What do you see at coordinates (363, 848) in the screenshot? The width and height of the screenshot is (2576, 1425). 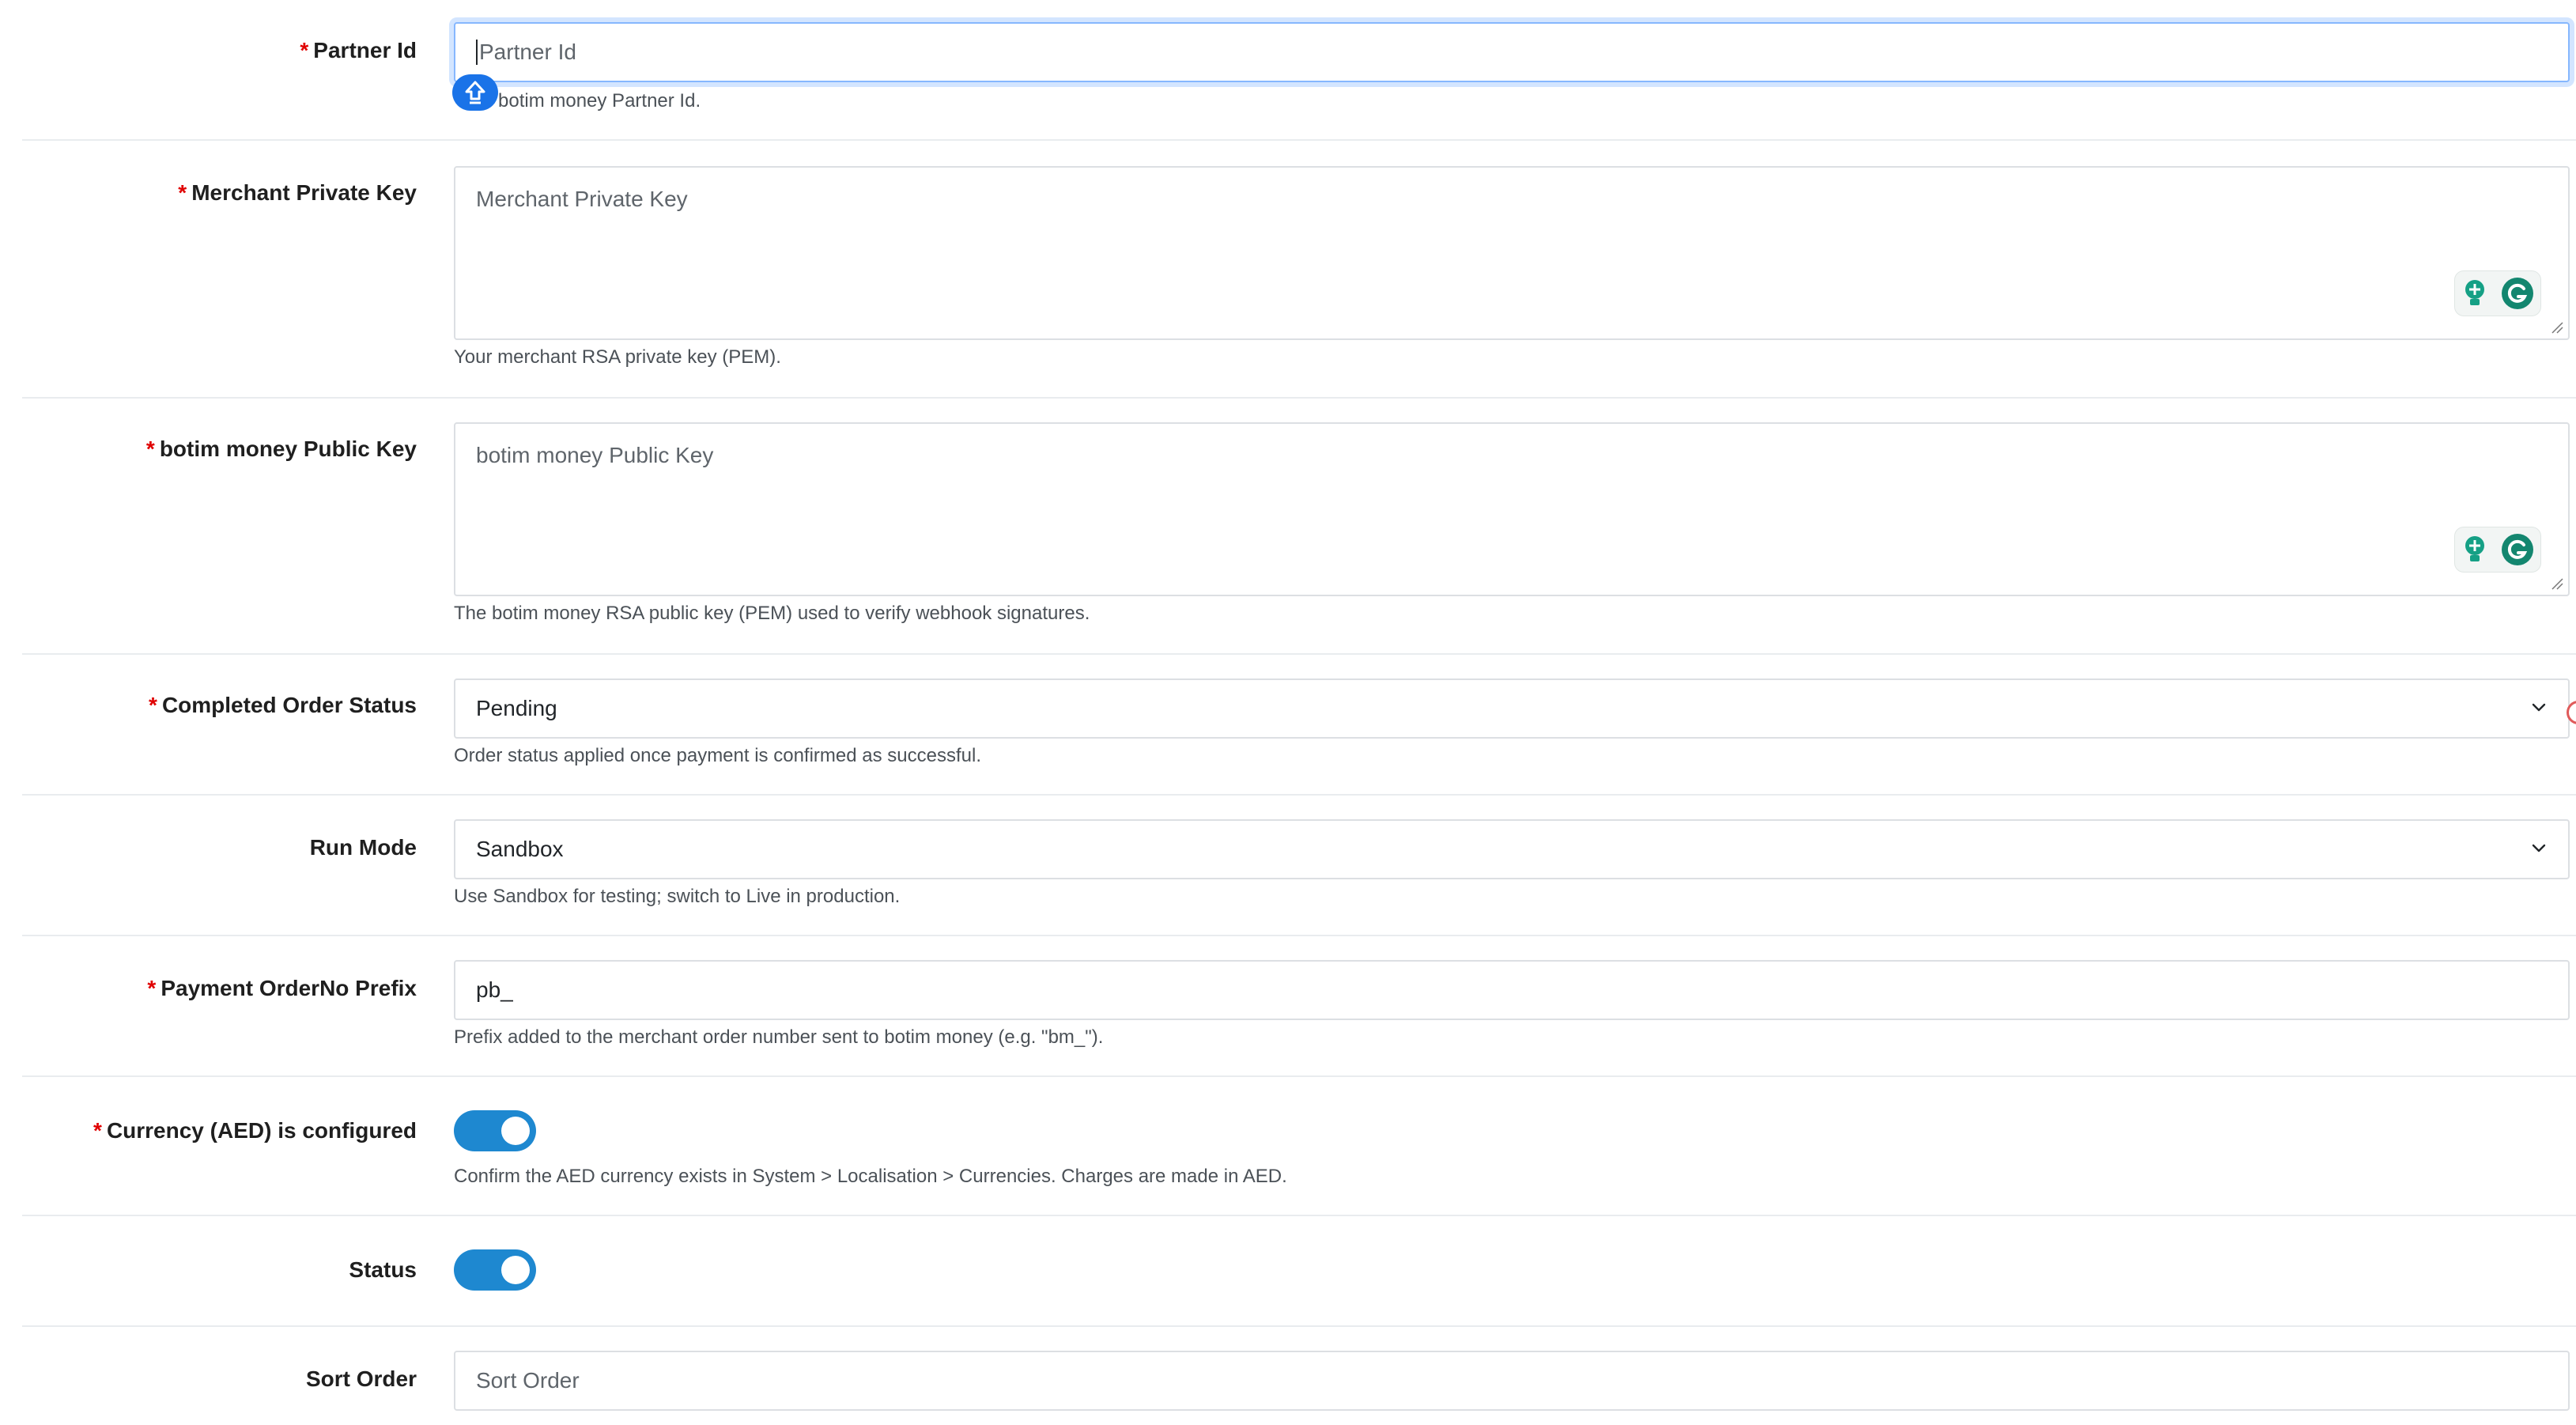 I see `run-mode-label: Run Mode` at bounding box center [363, 848].